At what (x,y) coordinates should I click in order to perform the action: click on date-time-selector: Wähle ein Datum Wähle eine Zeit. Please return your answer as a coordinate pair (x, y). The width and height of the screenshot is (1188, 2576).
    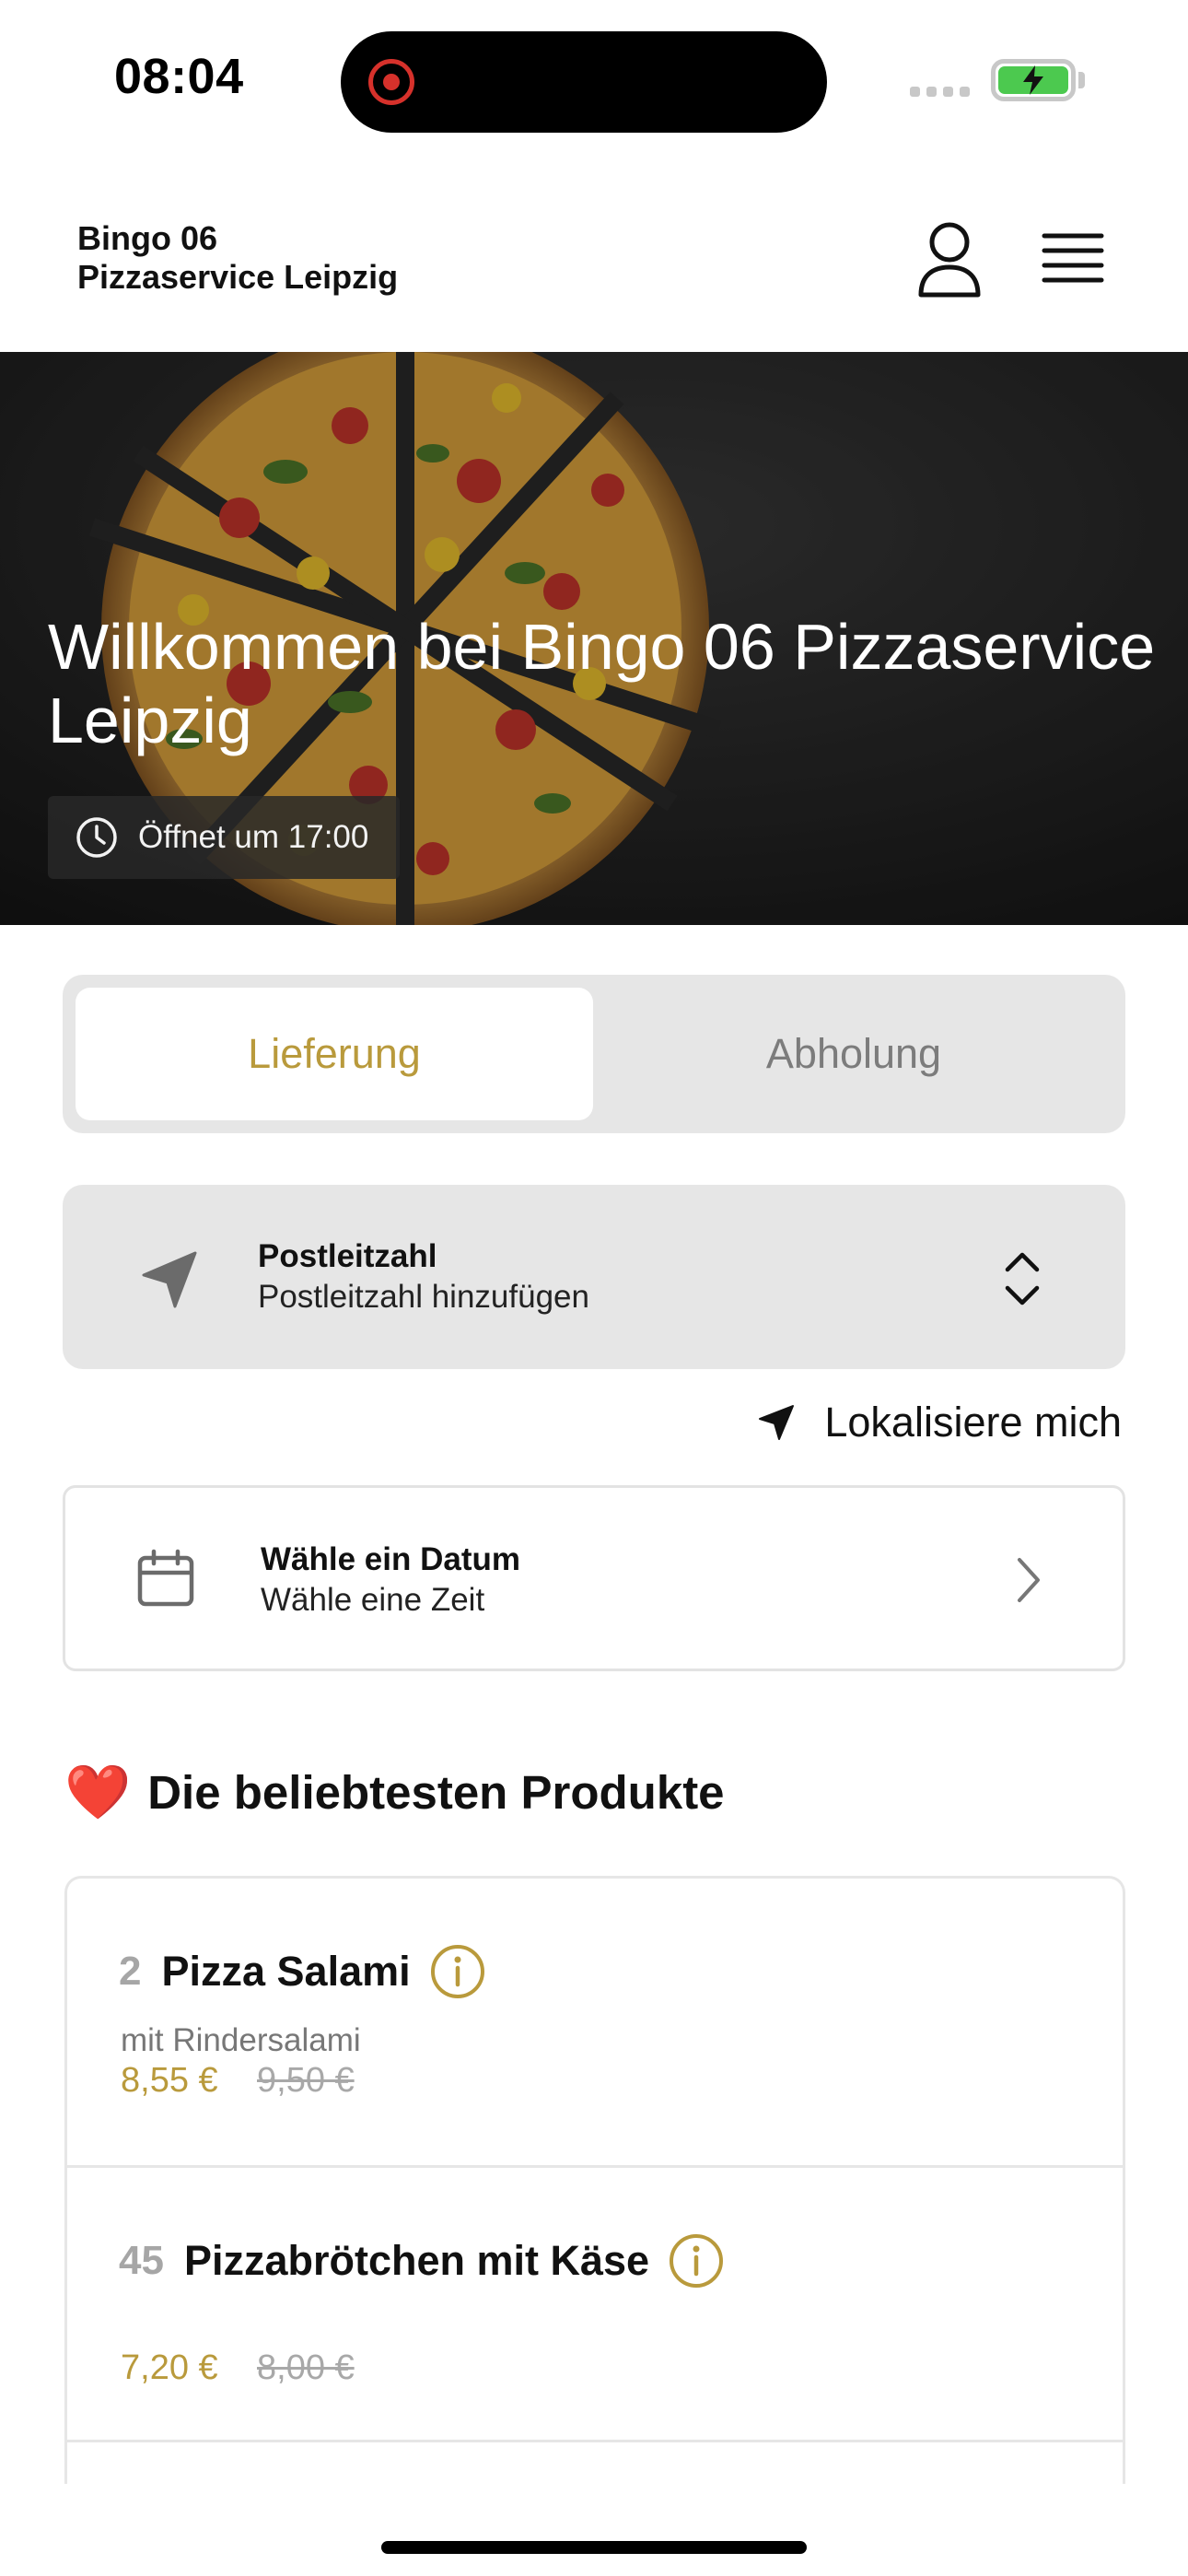
    Looking at the image, I should click on (594, 1578).